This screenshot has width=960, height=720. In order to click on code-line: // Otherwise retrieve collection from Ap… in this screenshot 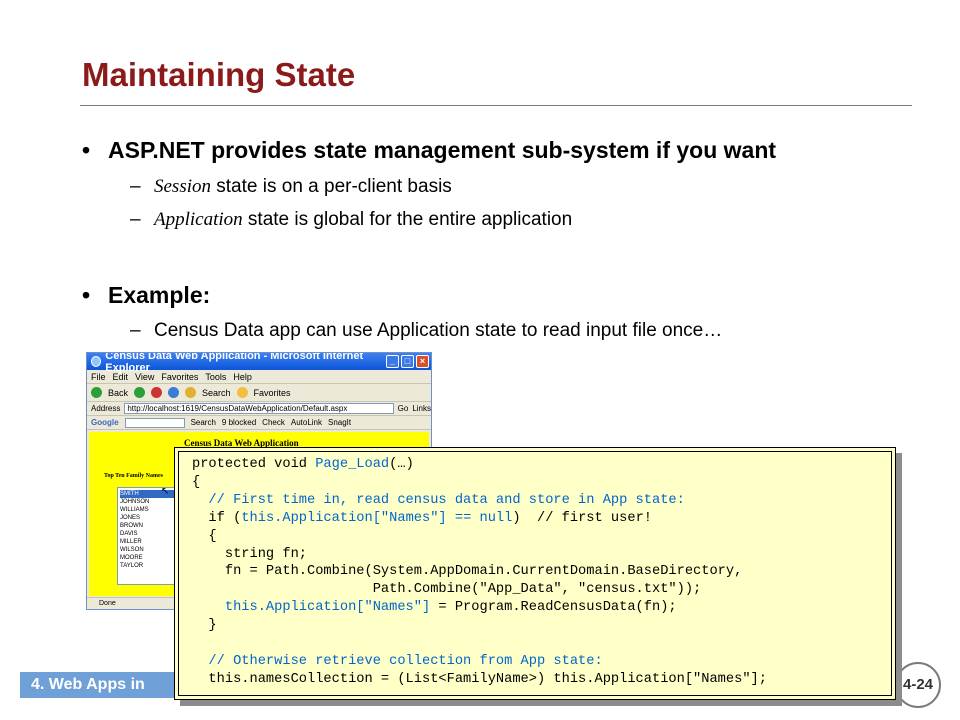, I will do `click(479, 662)`.